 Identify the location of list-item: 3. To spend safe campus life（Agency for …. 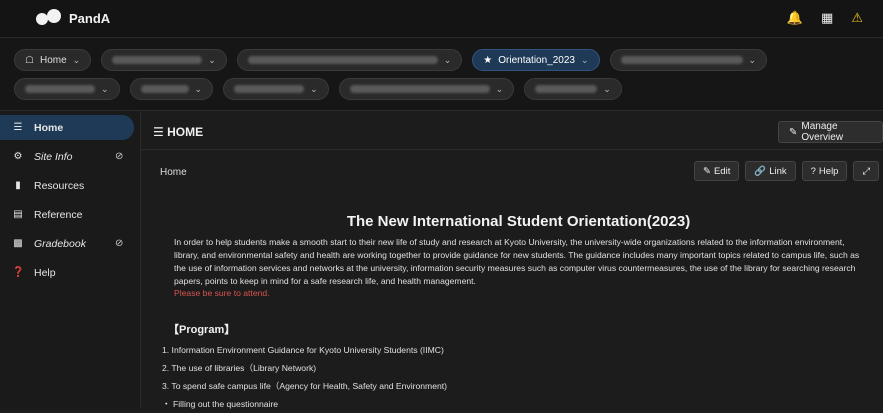
(305, 386).